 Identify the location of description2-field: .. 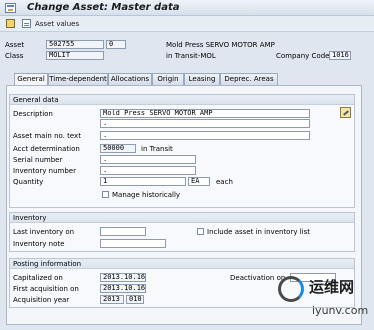
(205, 123).